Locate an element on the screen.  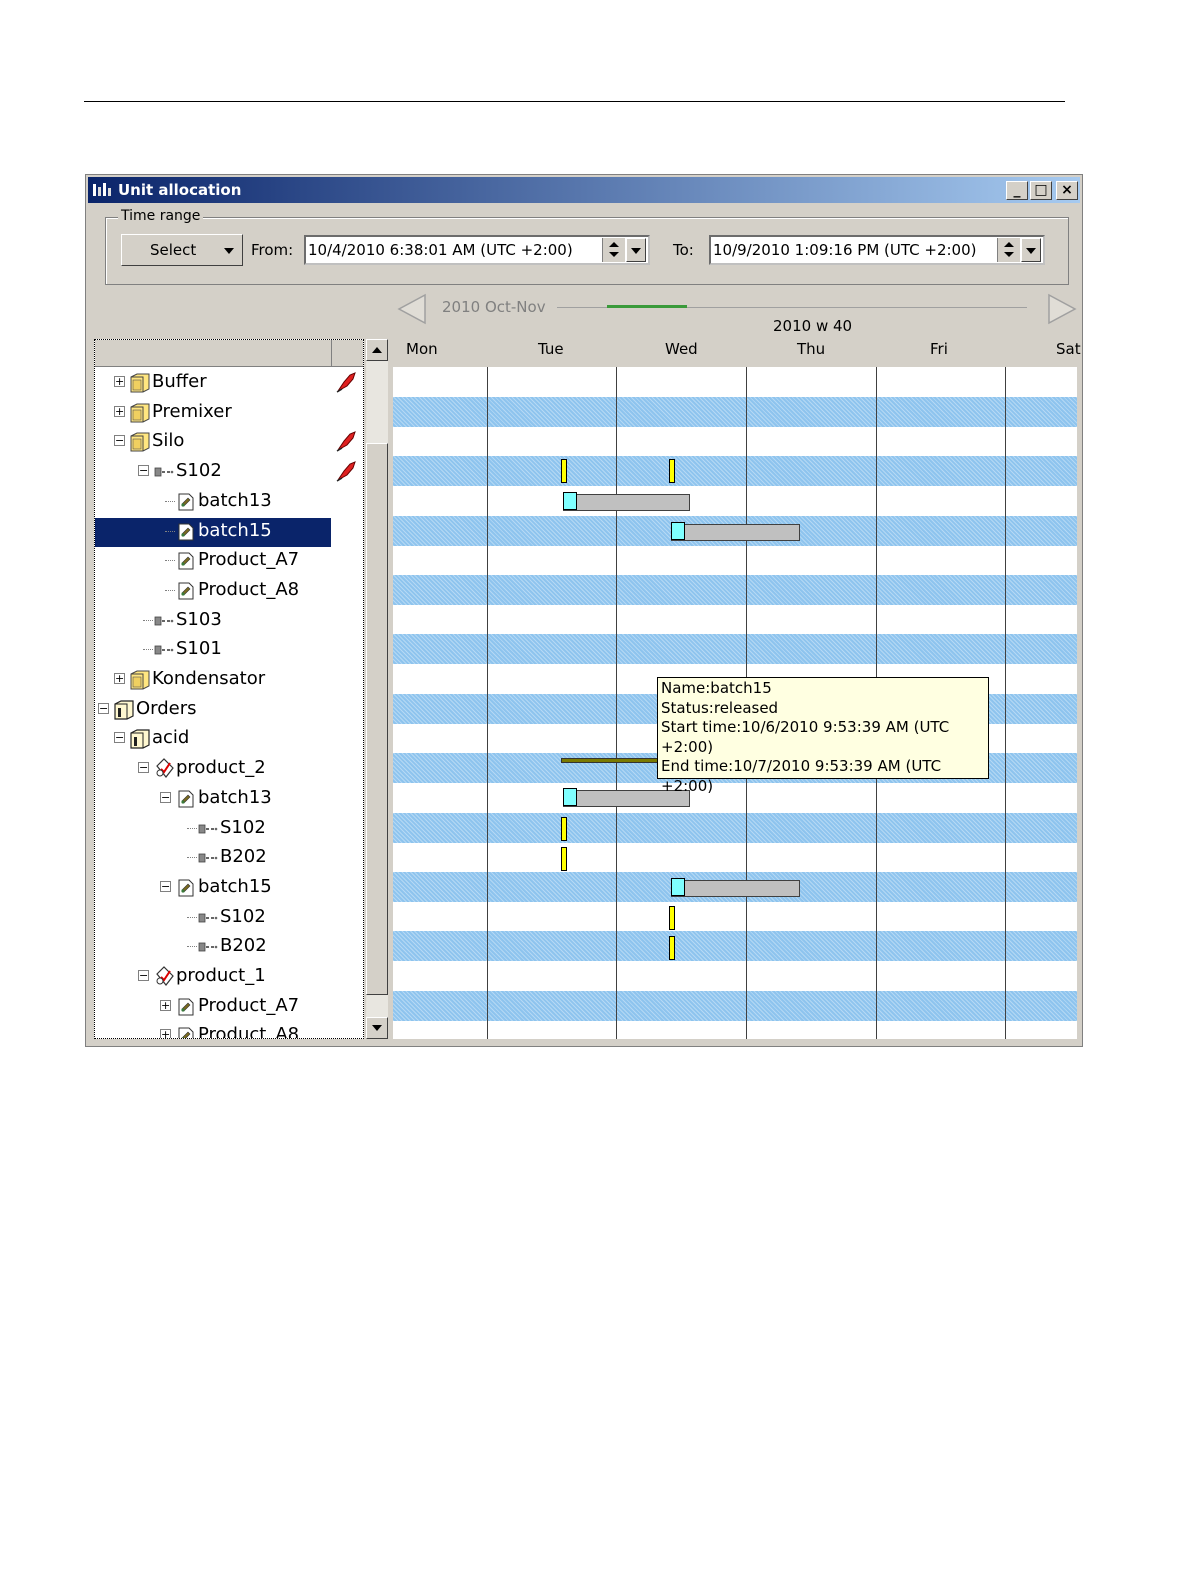
tree-vertical-scrollbar is located at coordinates (377, 689).